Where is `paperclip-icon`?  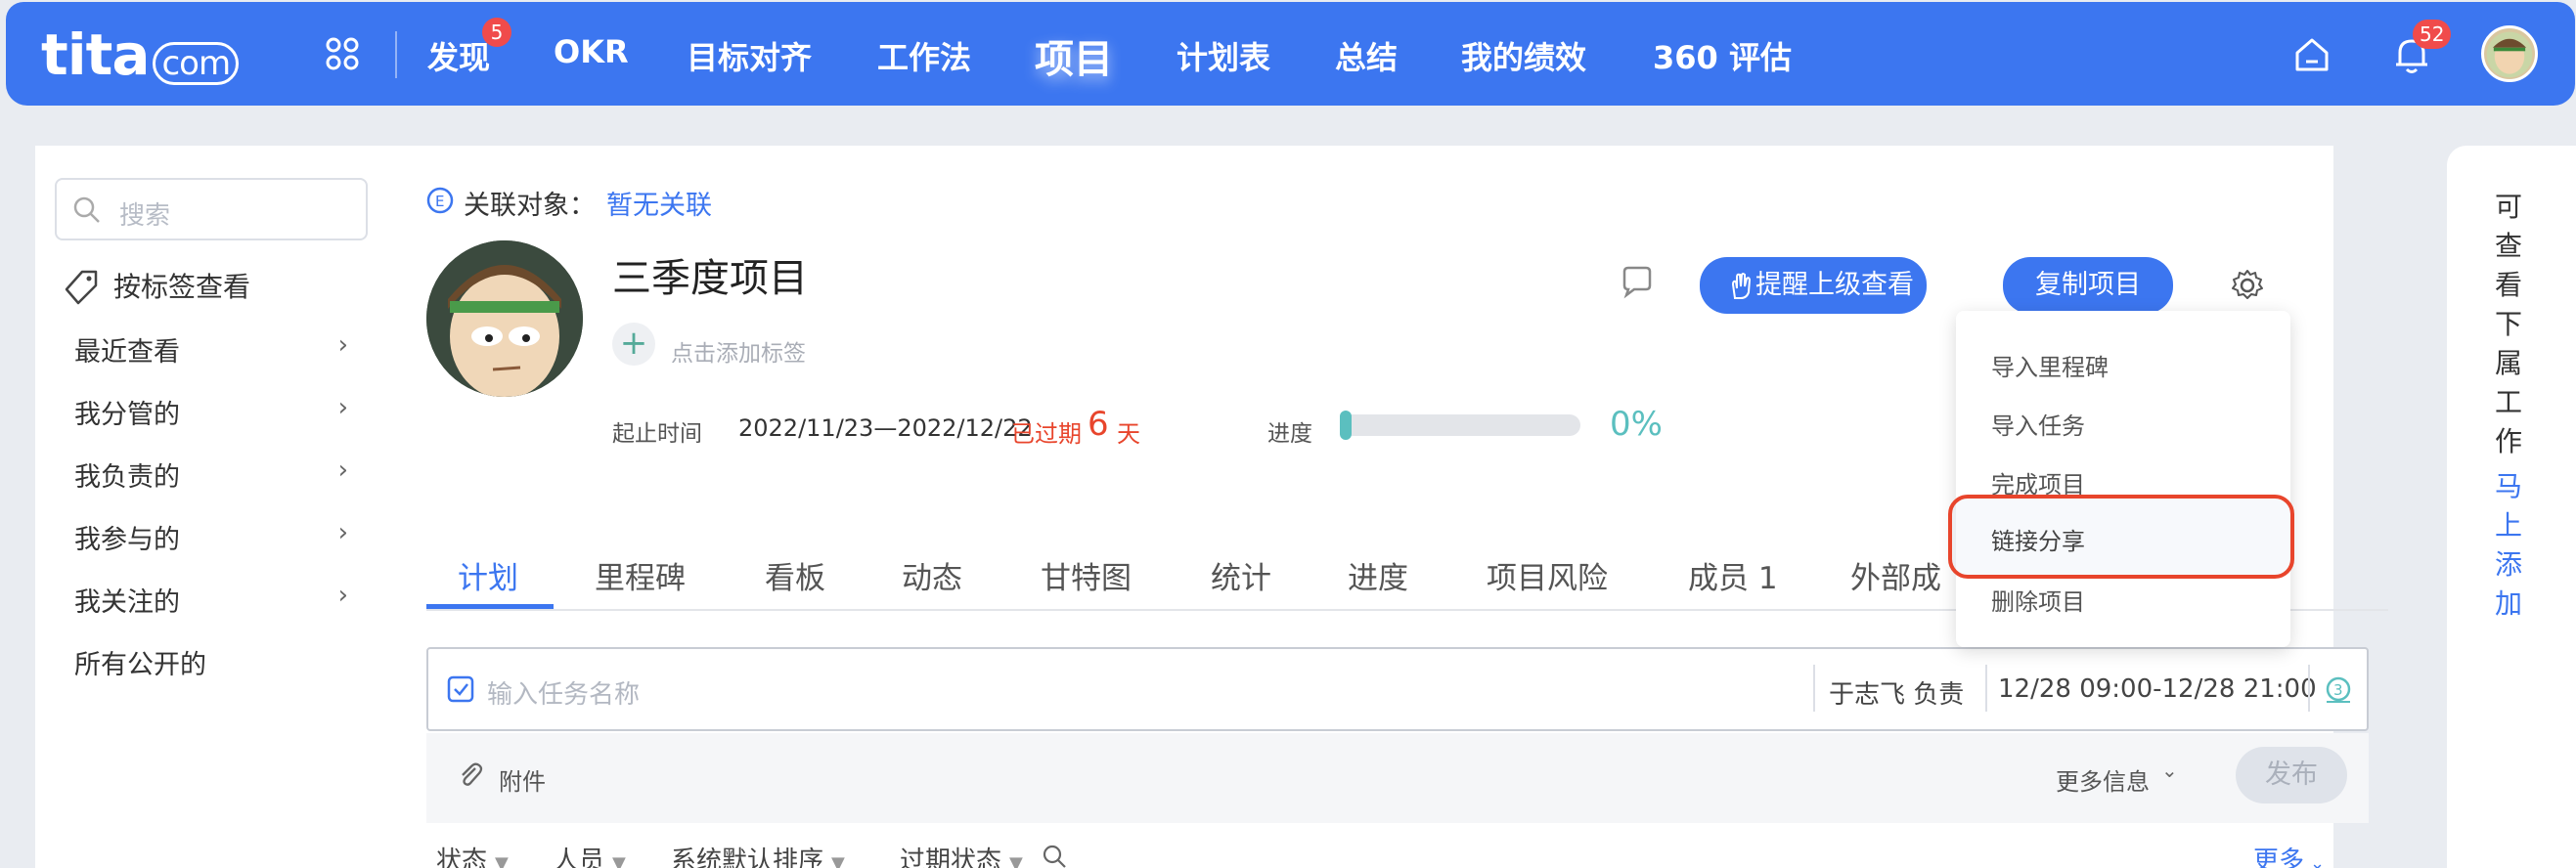
paperclip-icon is located at coordinates (473, 774).